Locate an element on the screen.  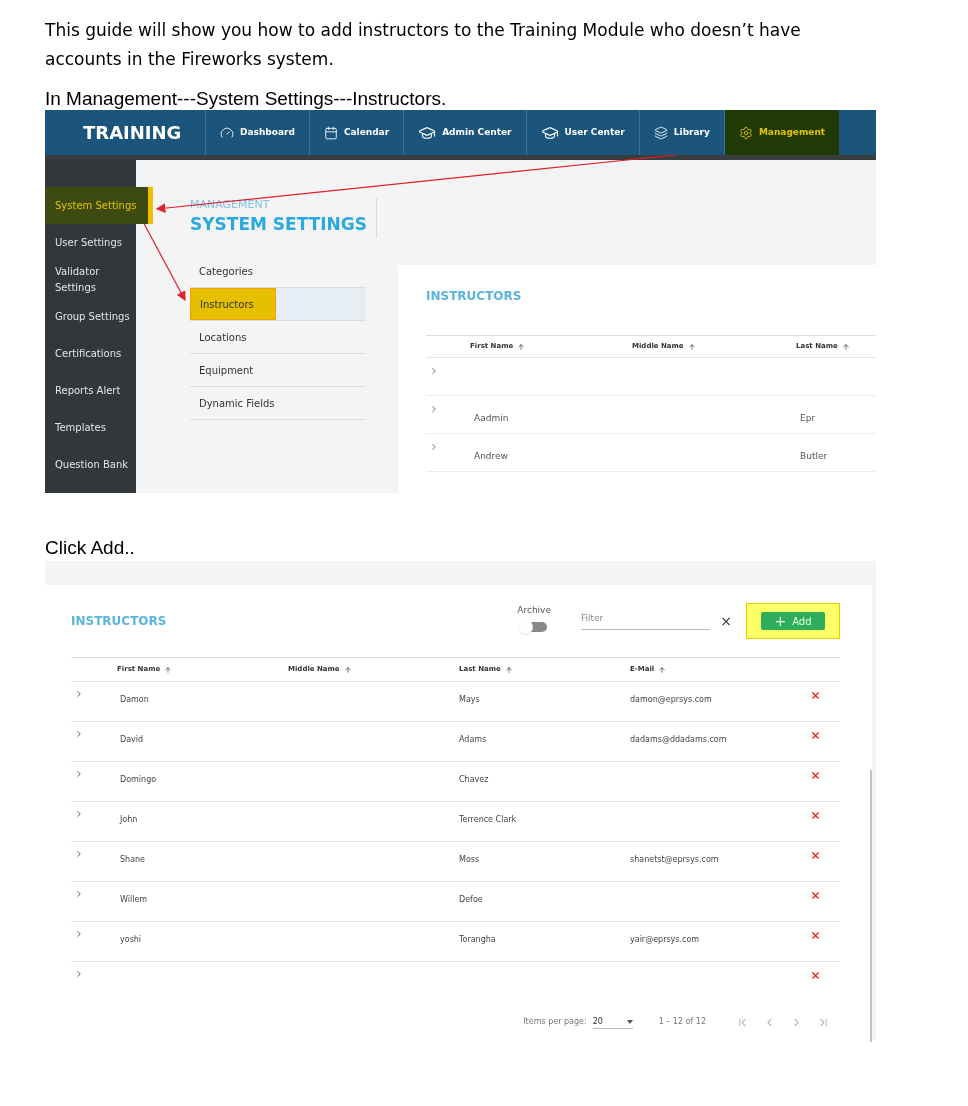
scrollbar-thumb is located at coordinates (871, 906).